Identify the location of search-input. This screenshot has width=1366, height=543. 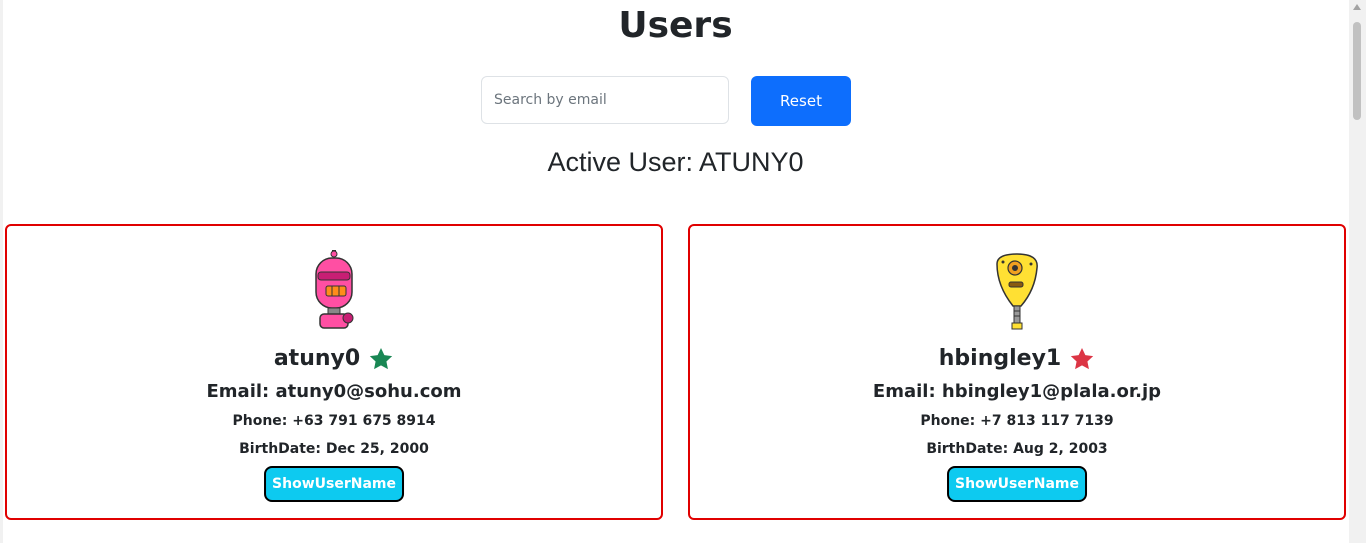
(605, 100).